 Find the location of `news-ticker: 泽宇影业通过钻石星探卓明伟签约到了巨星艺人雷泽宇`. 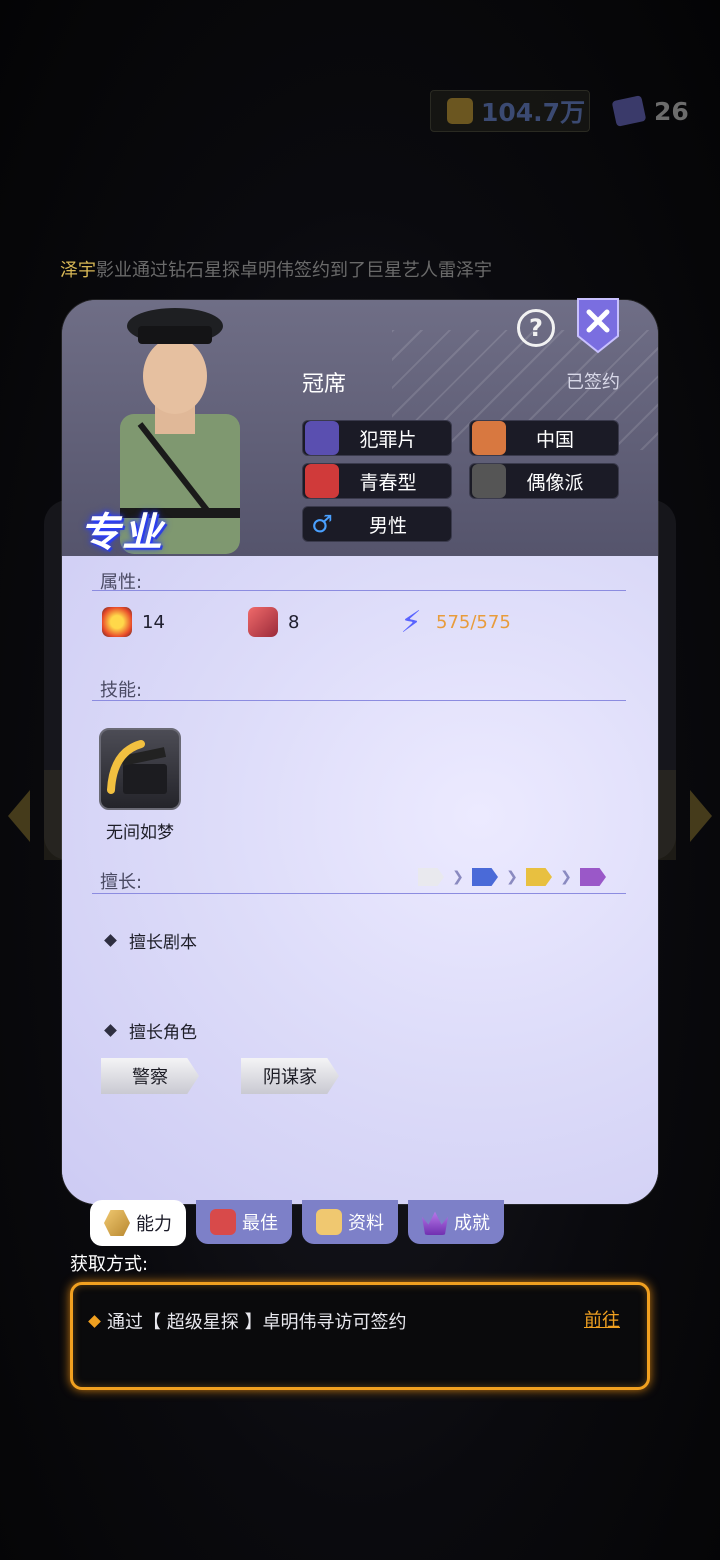

news-ticker: 泽宇影业通过钻石星探卓明伟签约到了巨星艺人雷泽宇 is located at coordinates (360, 269).